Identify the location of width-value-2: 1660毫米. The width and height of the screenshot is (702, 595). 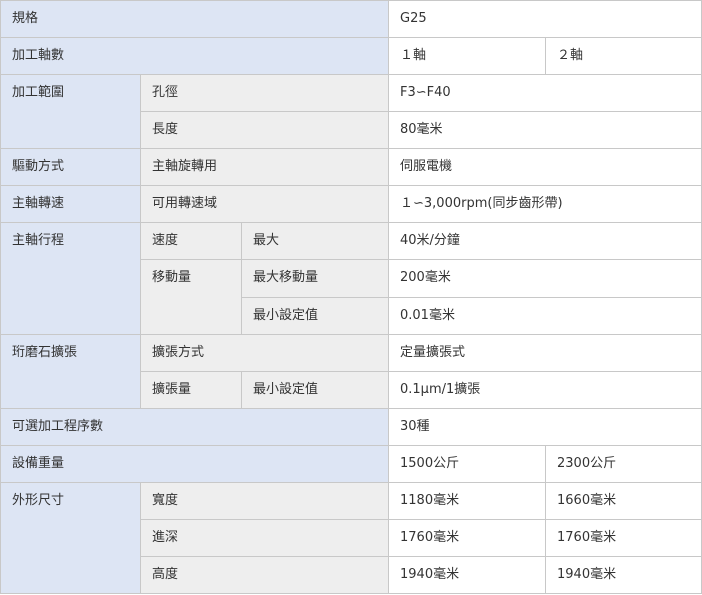
(623, 500).